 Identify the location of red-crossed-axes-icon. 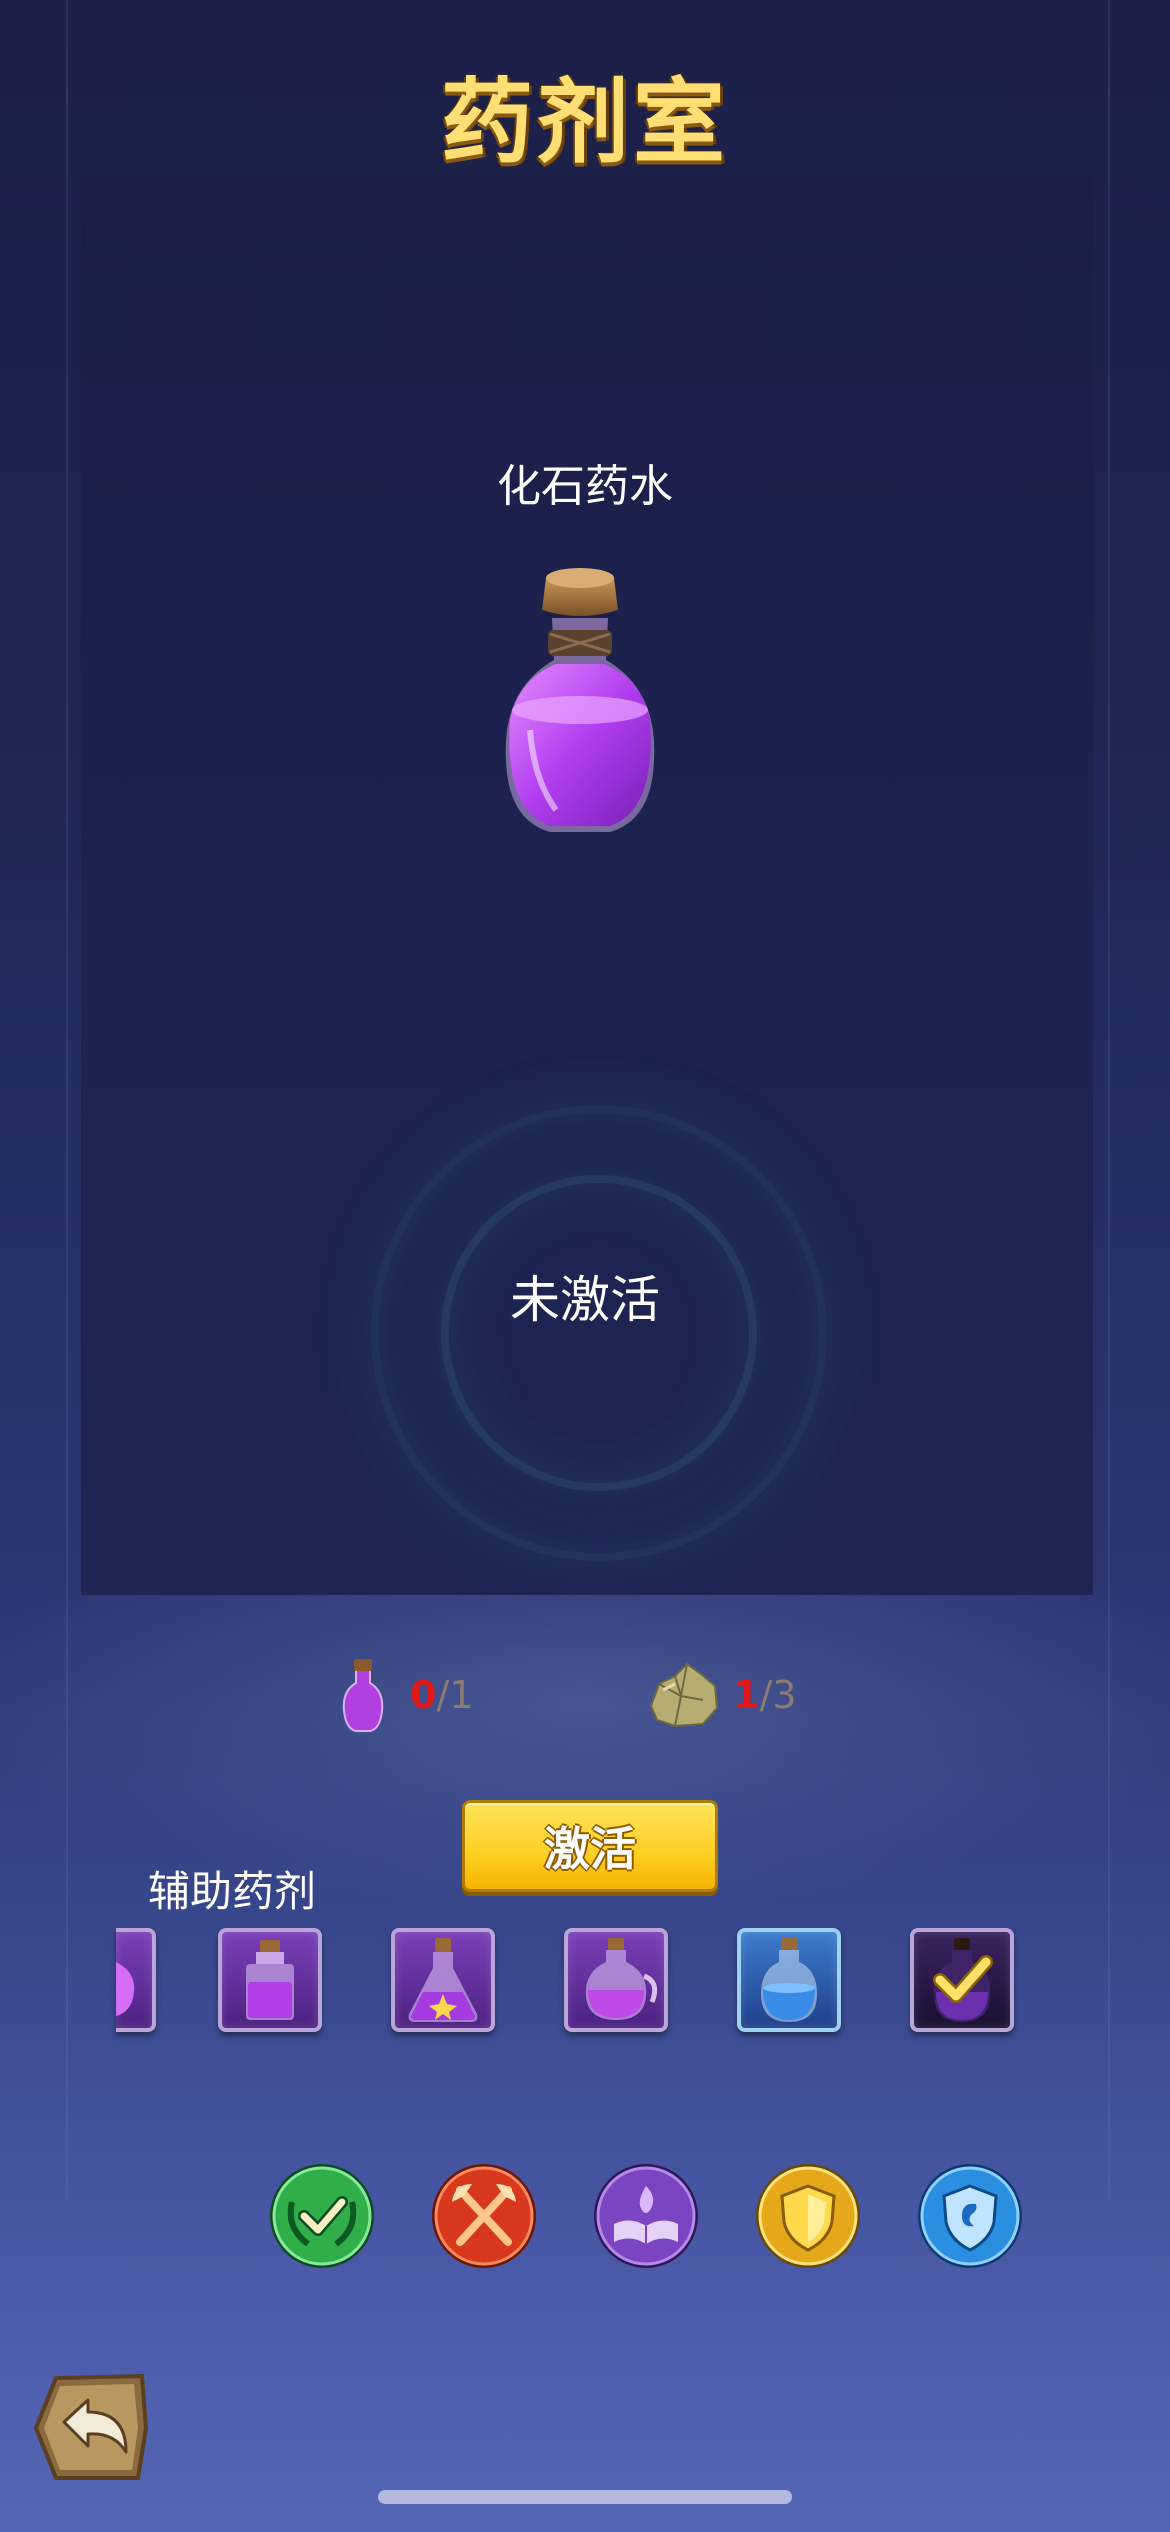
(484, 2216).